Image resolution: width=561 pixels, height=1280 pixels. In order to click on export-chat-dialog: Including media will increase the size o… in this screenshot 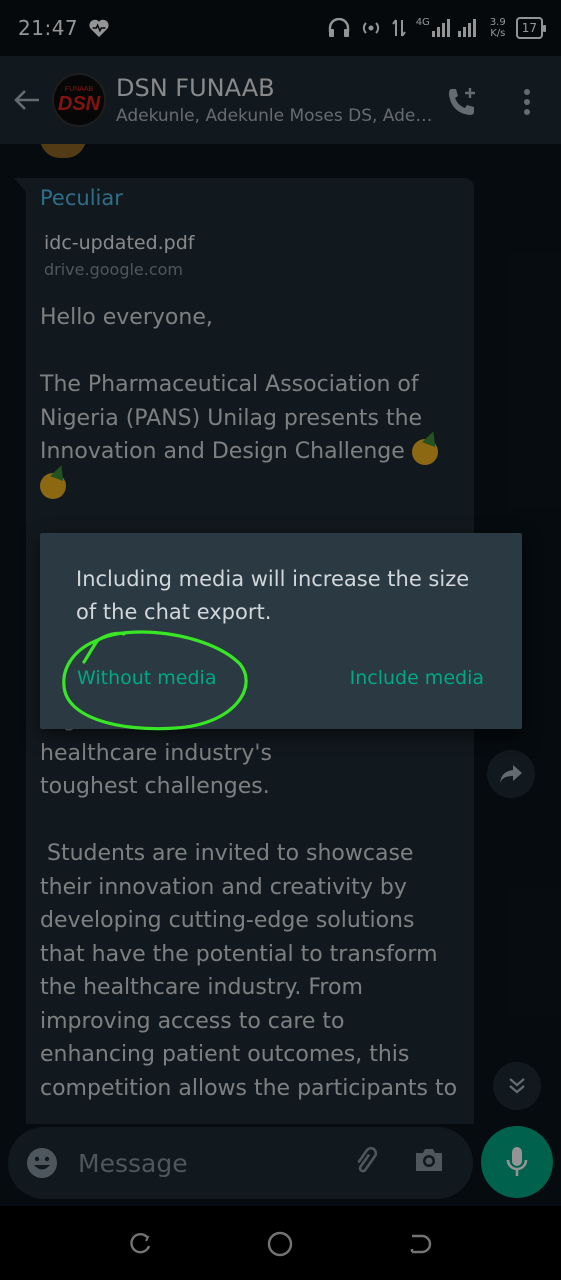, I will do `click(281, 631)`.